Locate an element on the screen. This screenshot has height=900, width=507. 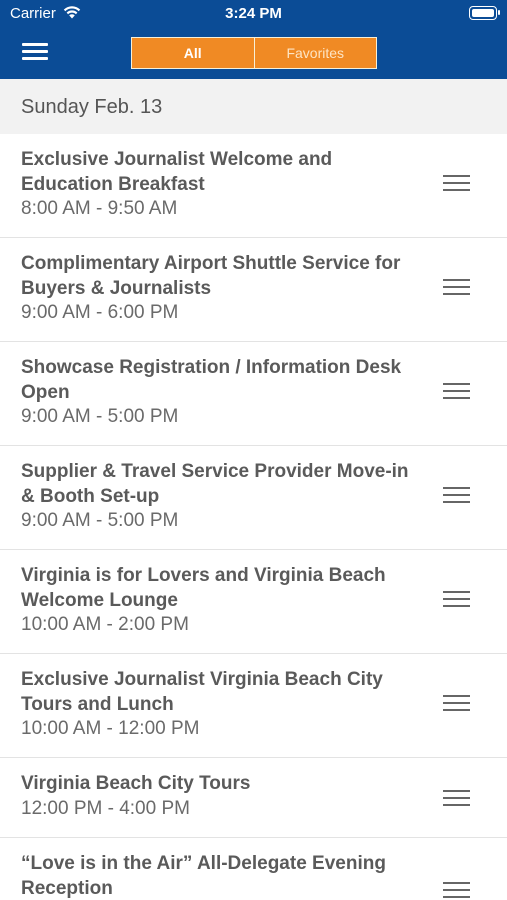
day-section-header: Sunday Feb. 13 is located at coordinates (253, 106).